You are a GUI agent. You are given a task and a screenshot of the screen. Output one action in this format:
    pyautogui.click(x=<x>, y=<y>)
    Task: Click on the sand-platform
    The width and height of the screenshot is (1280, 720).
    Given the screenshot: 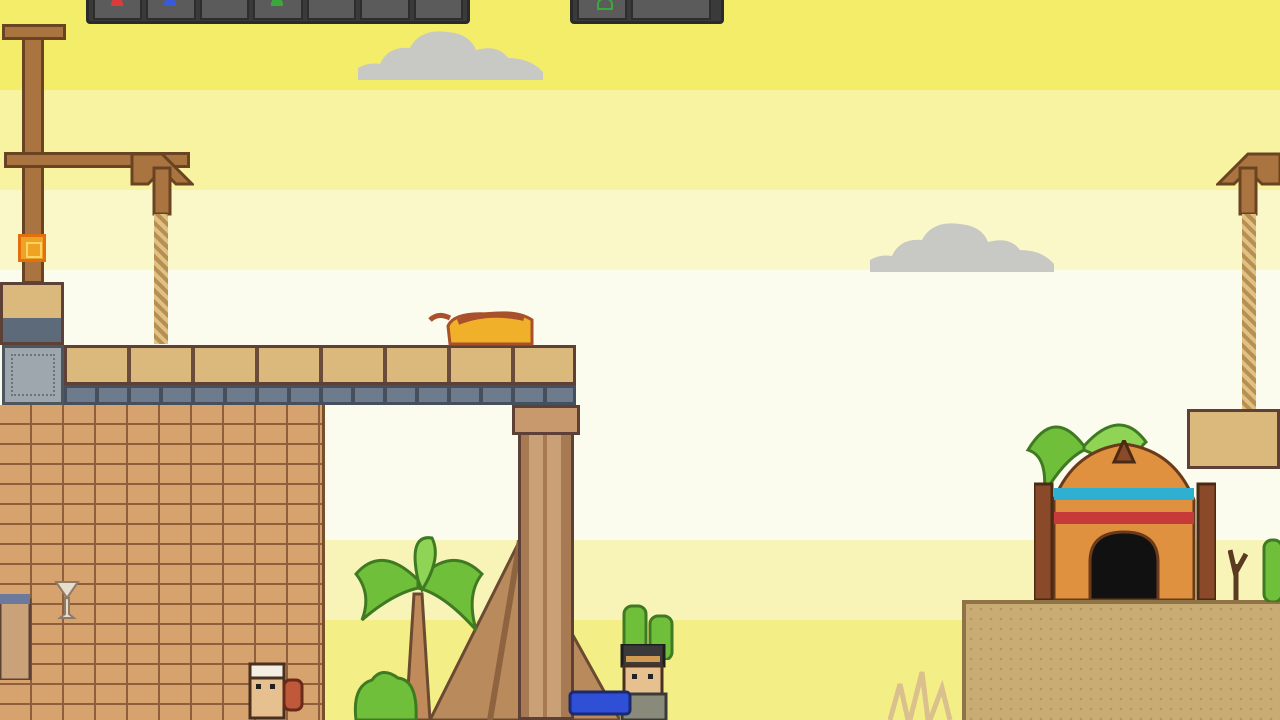 What is the action you would take?
    pyautogui.click(x=1121, y=660)
    